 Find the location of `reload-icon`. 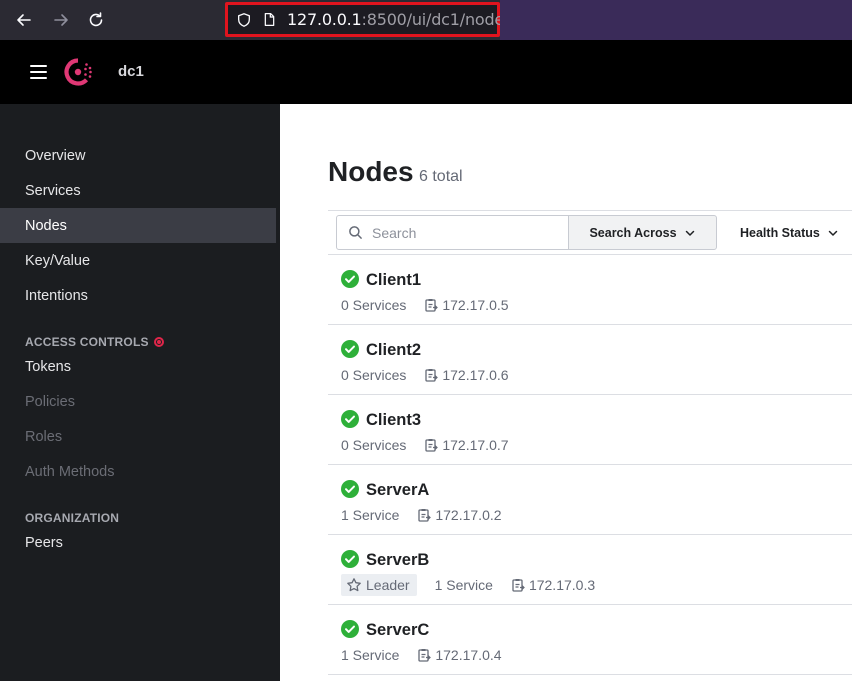

reload-icon is located at coordinates (96, 19).